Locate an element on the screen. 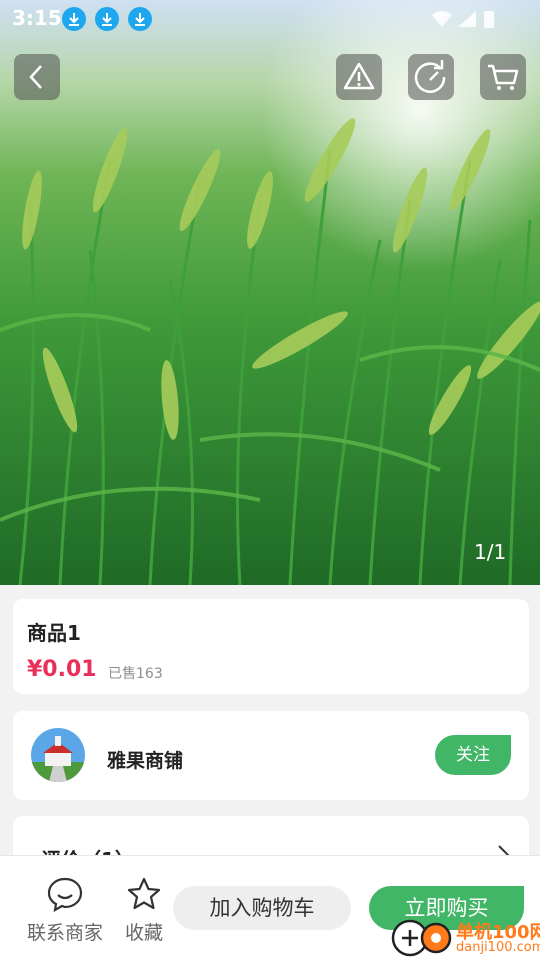 The image size is (540, 960). follow-button: 关注 is located at coordinates (473, 755).